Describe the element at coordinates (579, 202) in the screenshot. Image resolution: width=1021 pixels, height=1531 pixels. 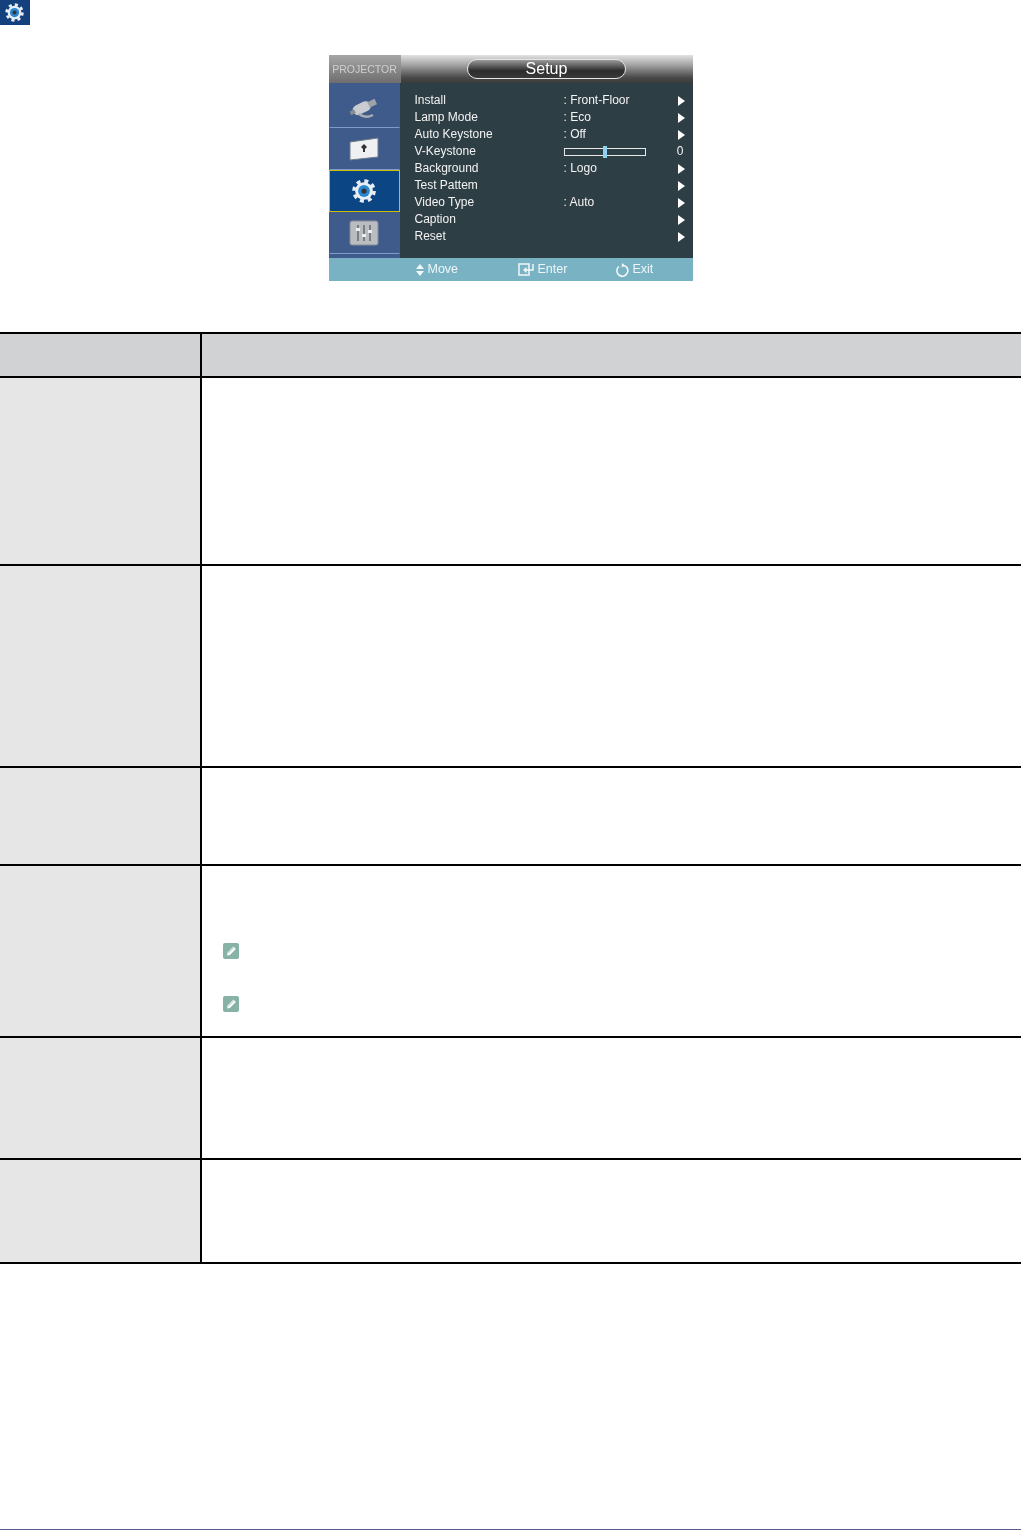
I see `menu-value: : Auto` at that location.